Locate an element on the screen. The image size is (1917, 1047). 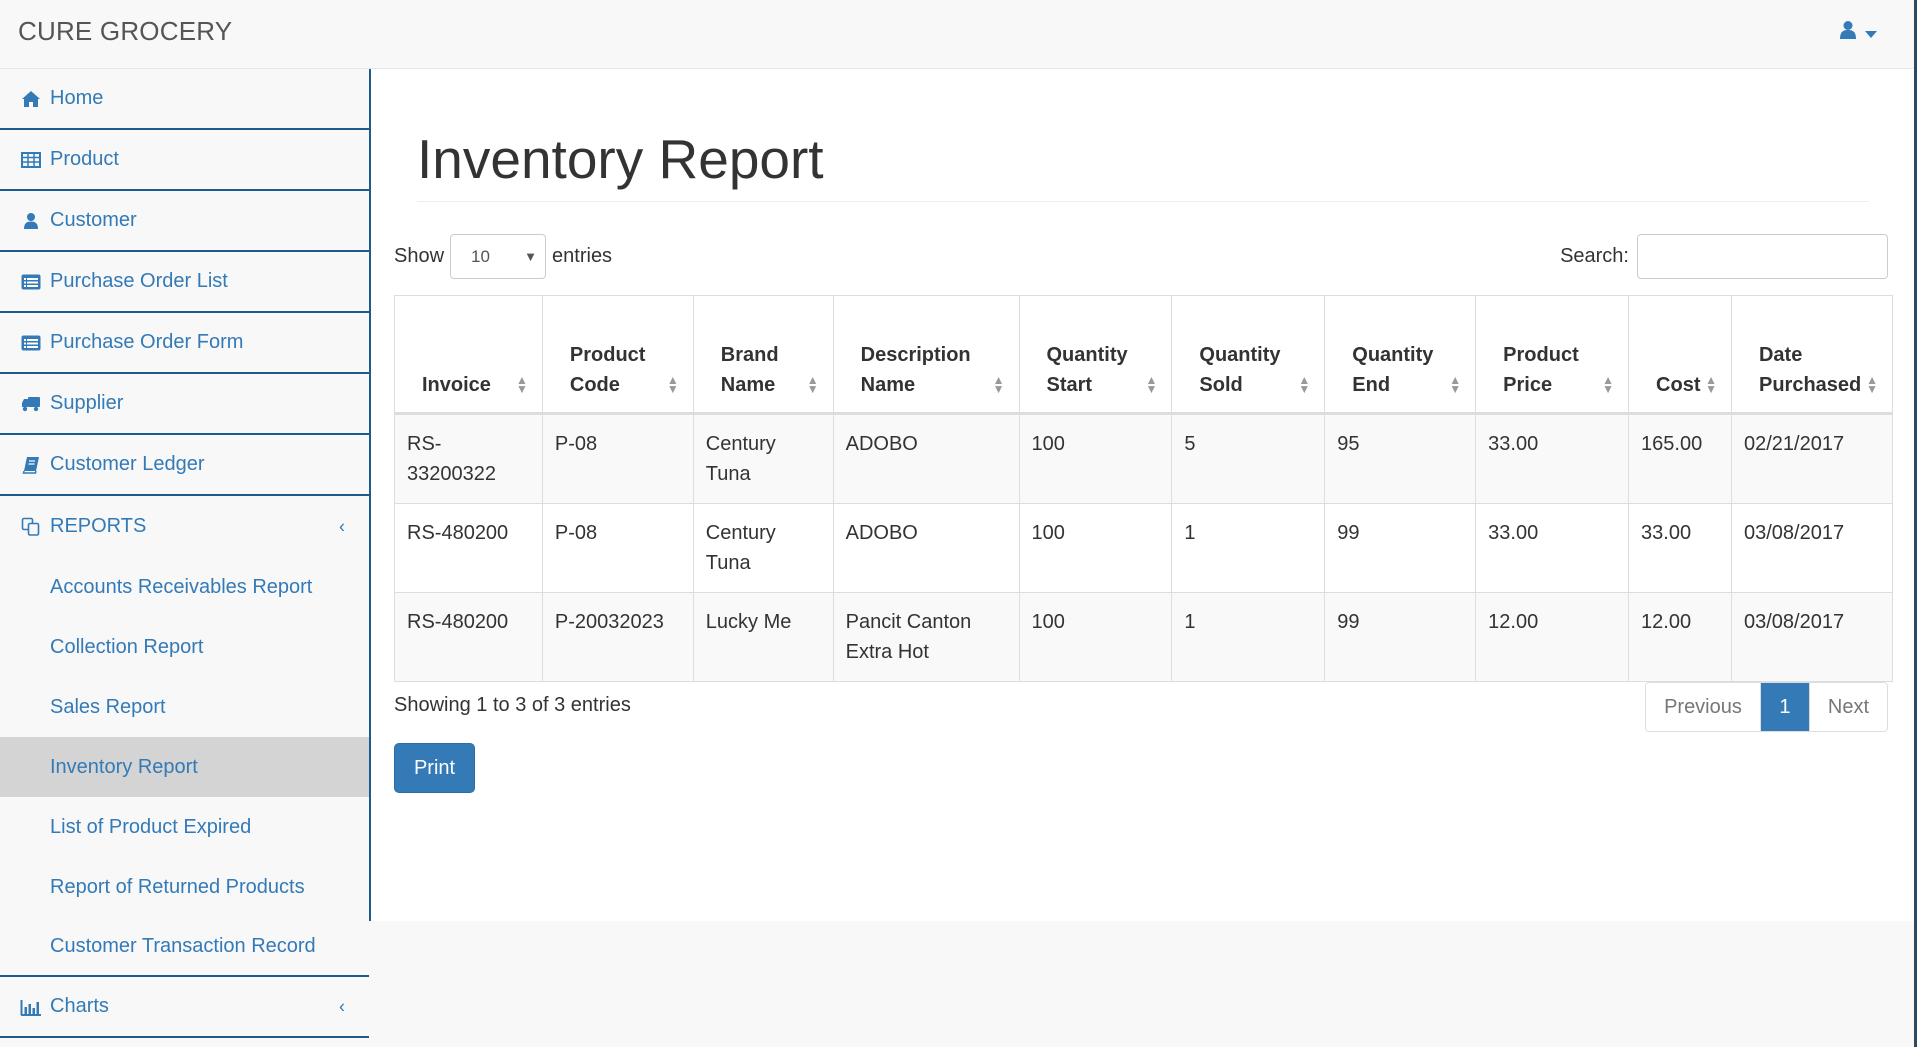
table-cell: 03/08/2017 is located at coordinates (1812, 637).